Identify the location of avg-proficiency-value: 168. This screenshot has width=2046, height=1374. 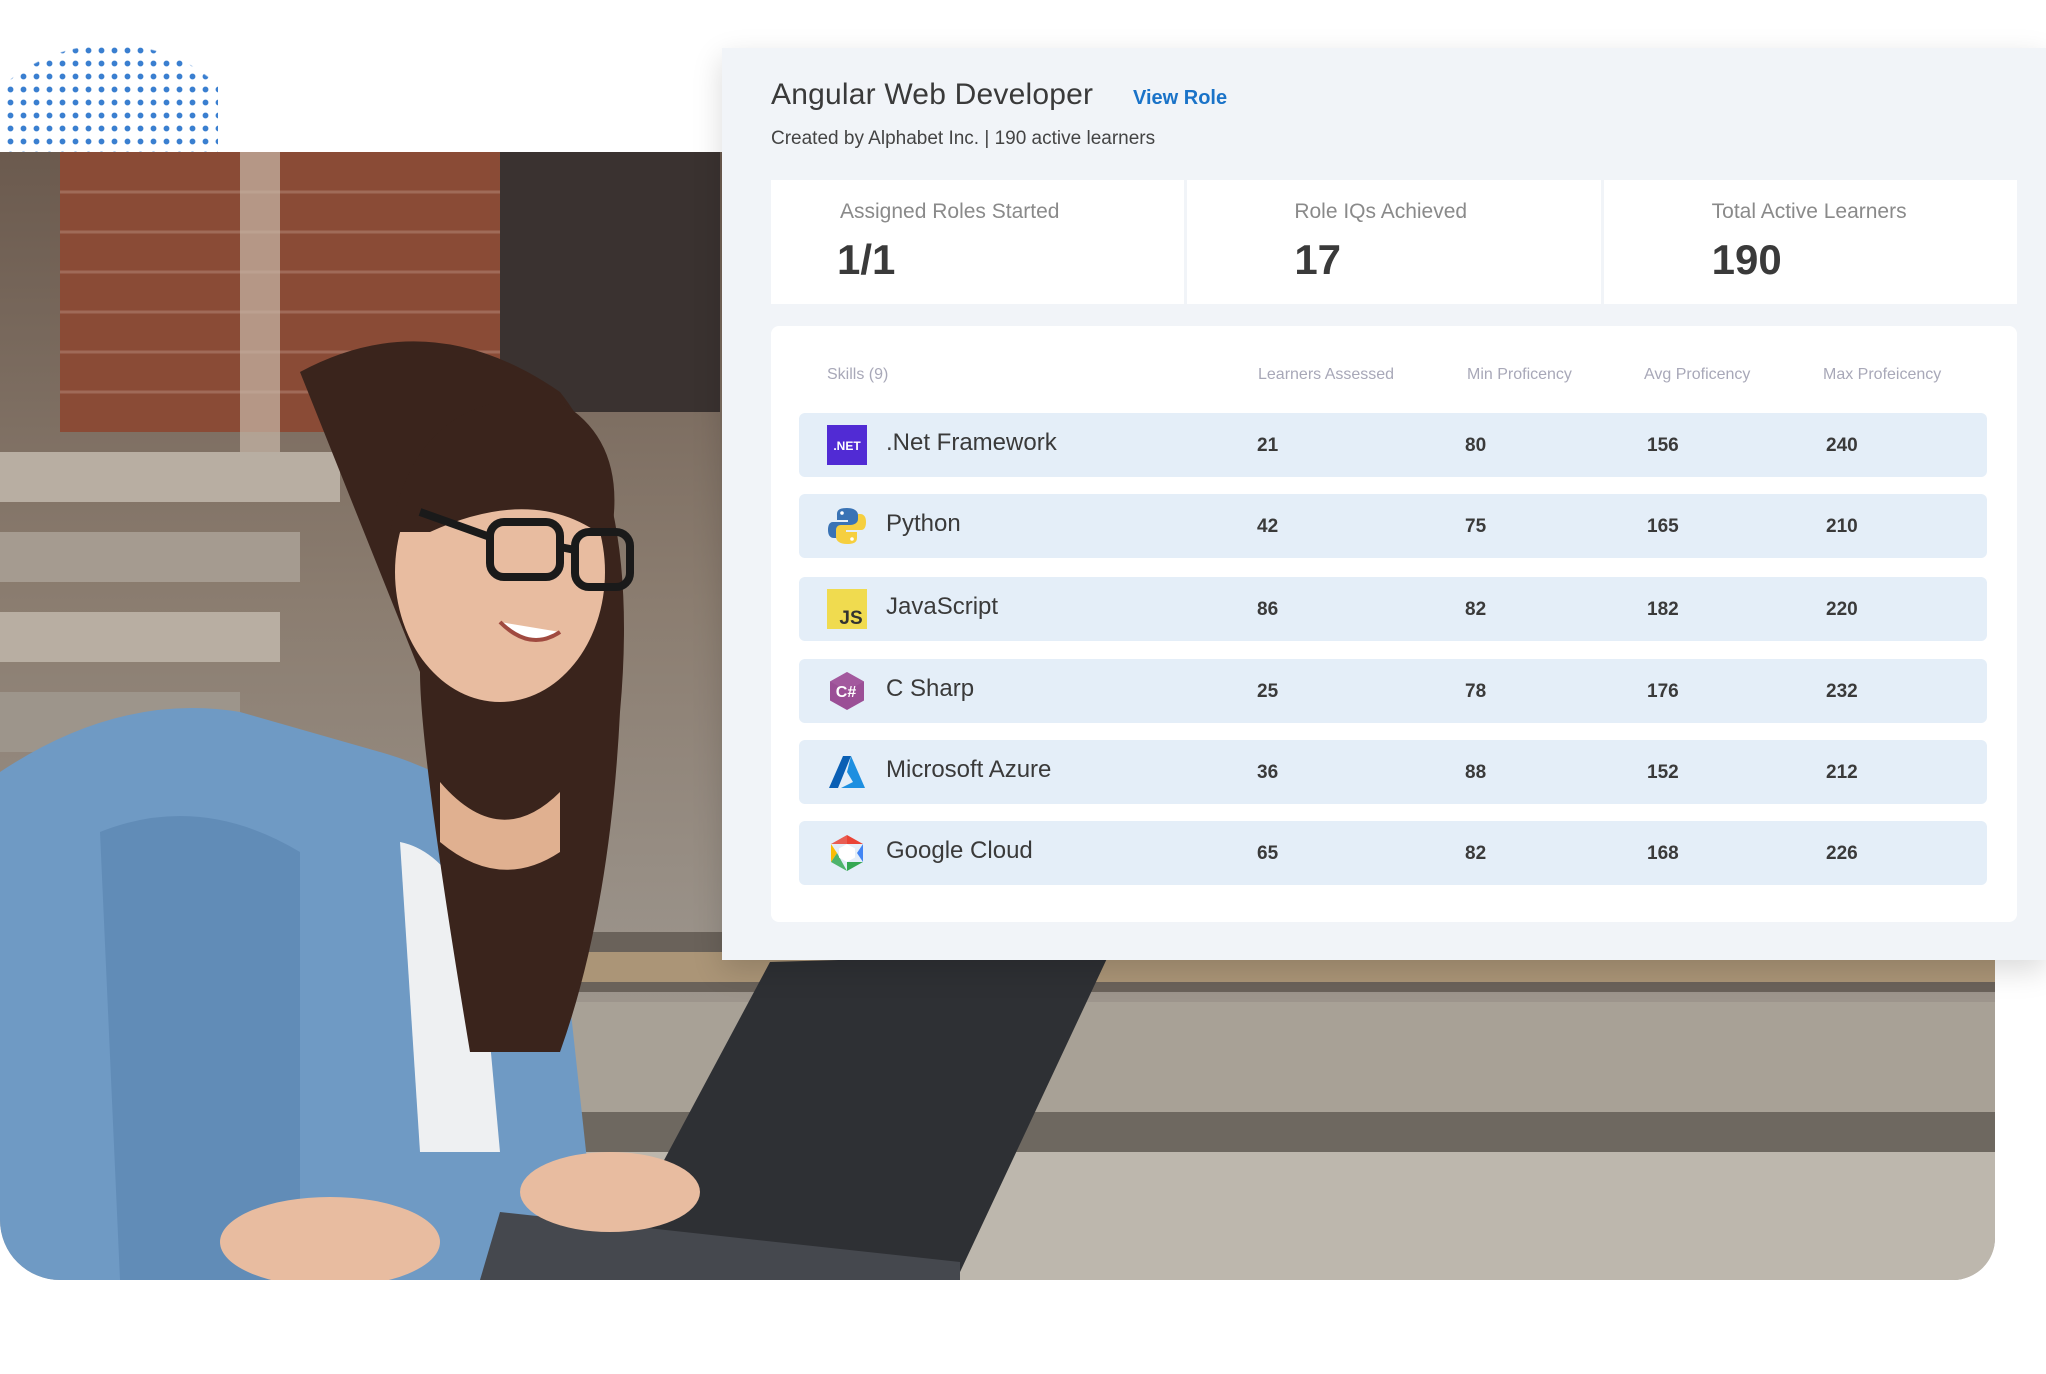
(1663, 853).